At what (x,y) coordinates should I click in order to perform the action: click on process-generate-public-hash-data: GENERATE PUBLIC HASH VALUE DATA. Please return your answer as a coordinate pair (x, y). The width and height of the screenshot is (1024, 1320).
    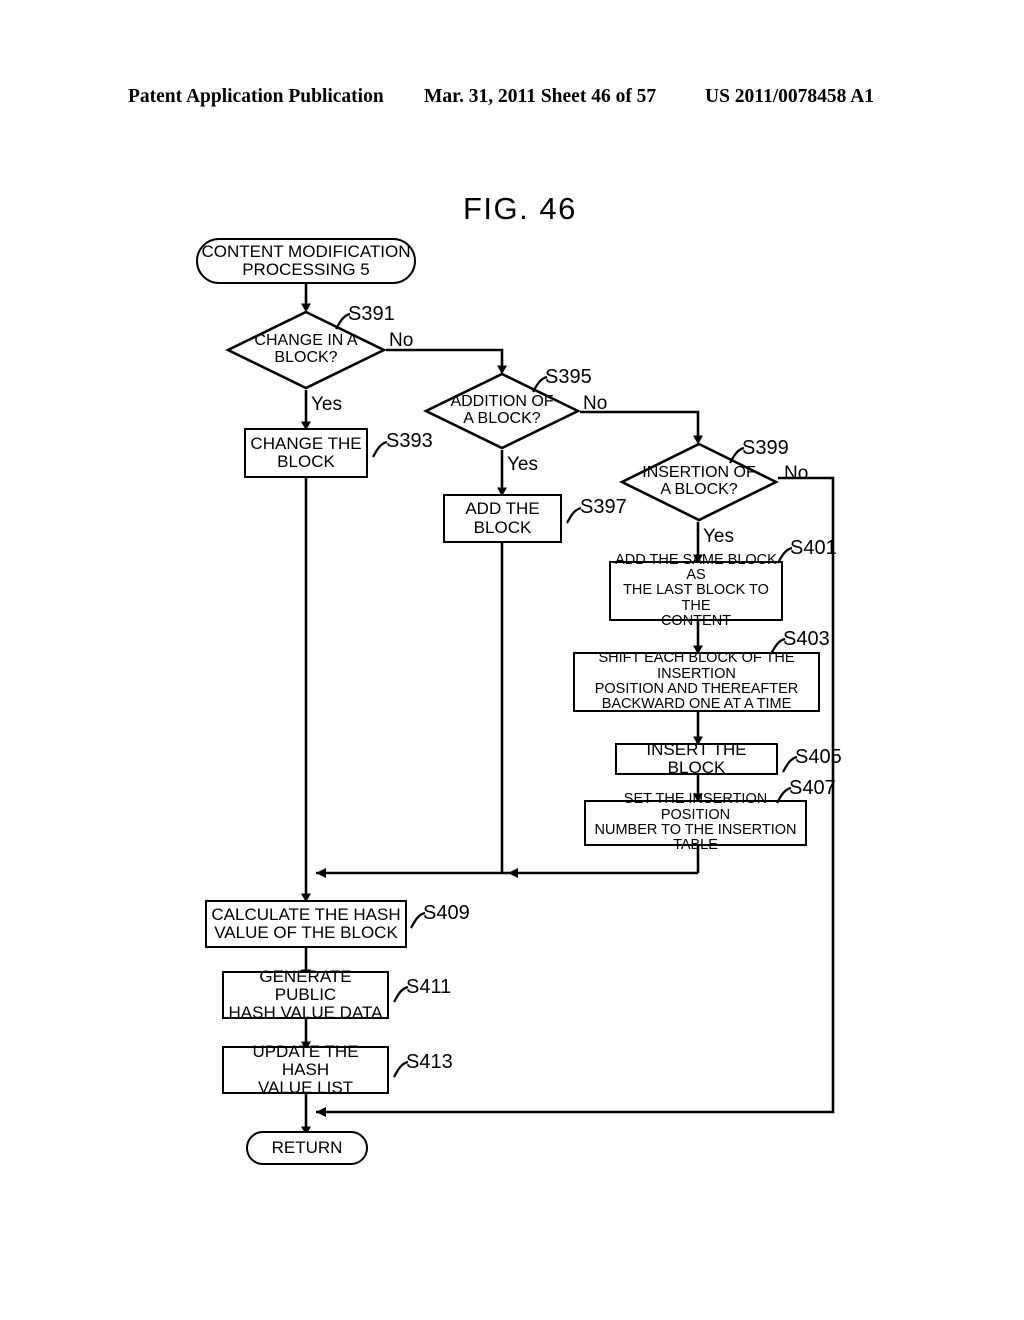
    Looking at the image, I should click on (305, 994).